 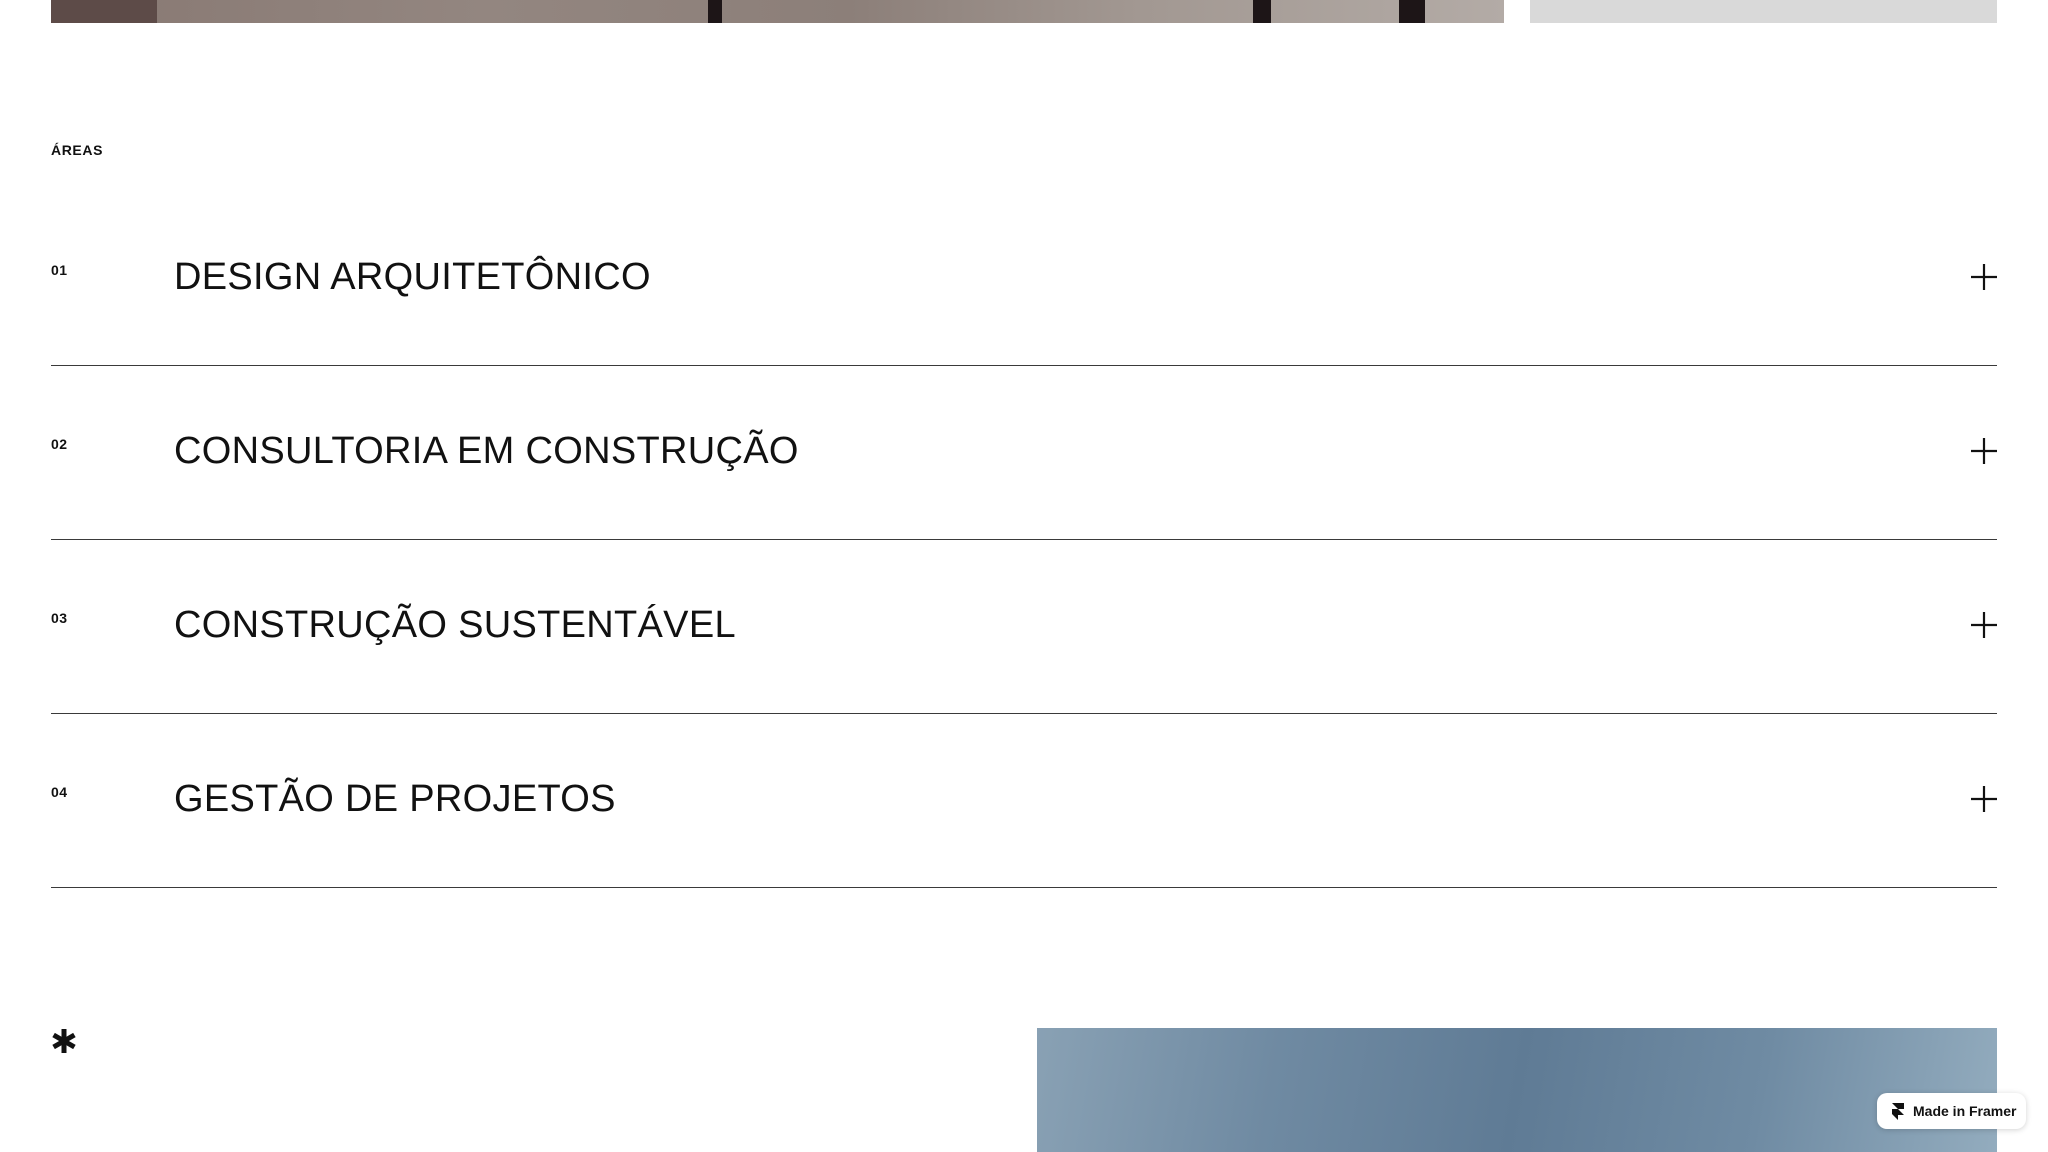 What do you see at coordinates (59, 792) in the screenshot?
I see `item-number: 04` at bounding box center [59, 792].